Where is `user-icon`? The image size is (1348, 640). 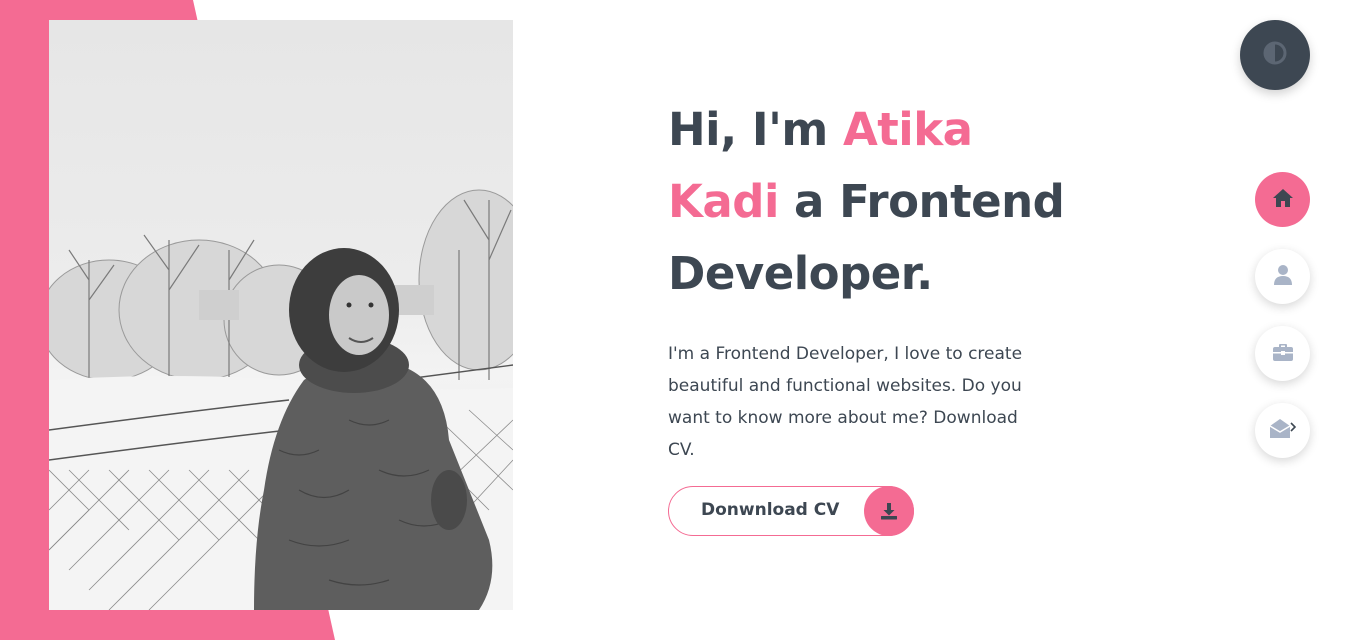
user-icon is located at coordinates (1283, 277).